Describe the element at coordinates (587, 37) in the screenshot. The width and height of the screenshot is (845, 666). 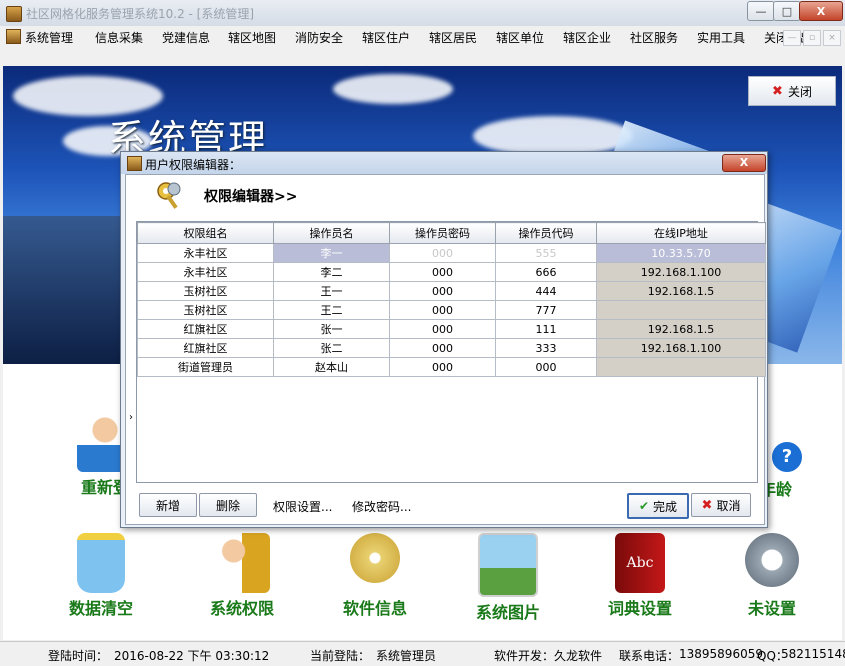
I see `menu-enterprises: 辖区企业` at that location.